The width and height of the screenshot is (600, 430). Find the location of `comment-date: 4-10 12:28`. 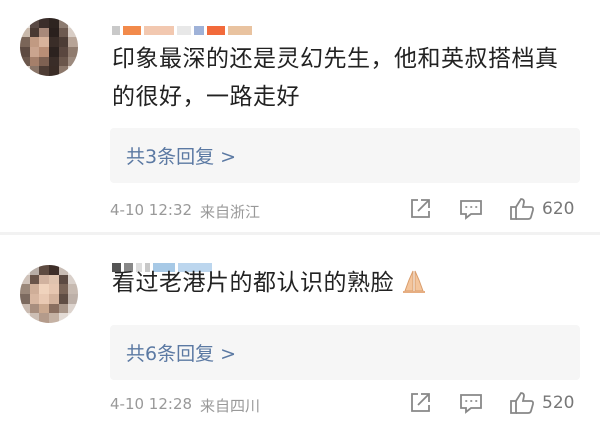

comment-date: 4-10 12:28 is located at coordinates (151, 404).